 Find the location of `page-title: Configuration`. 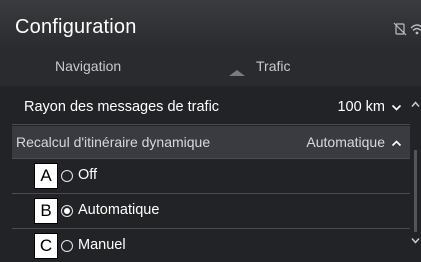

page-title: Configuration is located at coordinates (76, 27).